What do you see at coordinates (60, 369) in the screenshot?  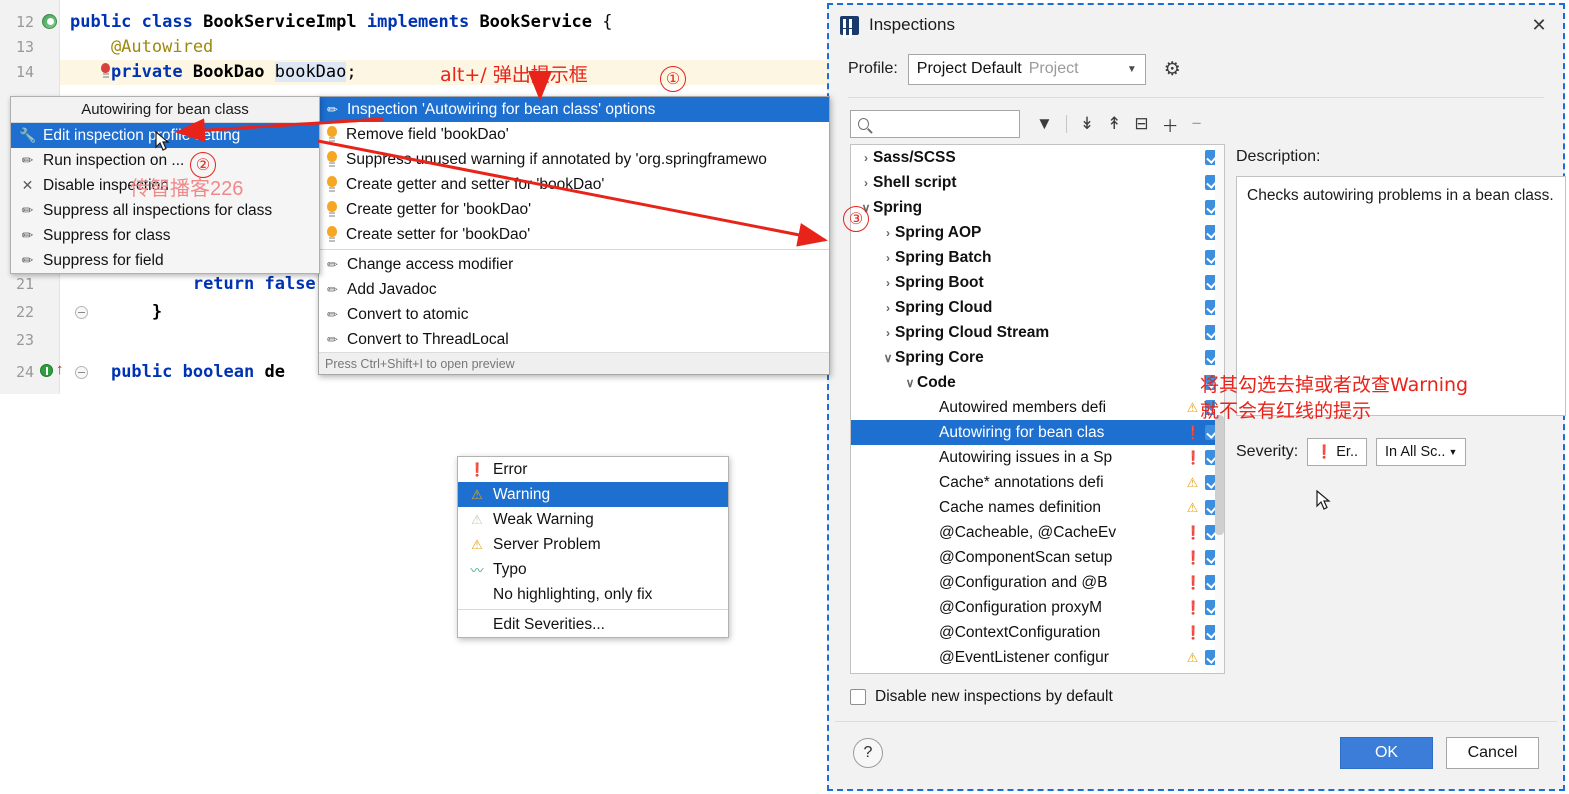 I see `implements-arrow-icon: ↑` at bounding box center [60, 369].